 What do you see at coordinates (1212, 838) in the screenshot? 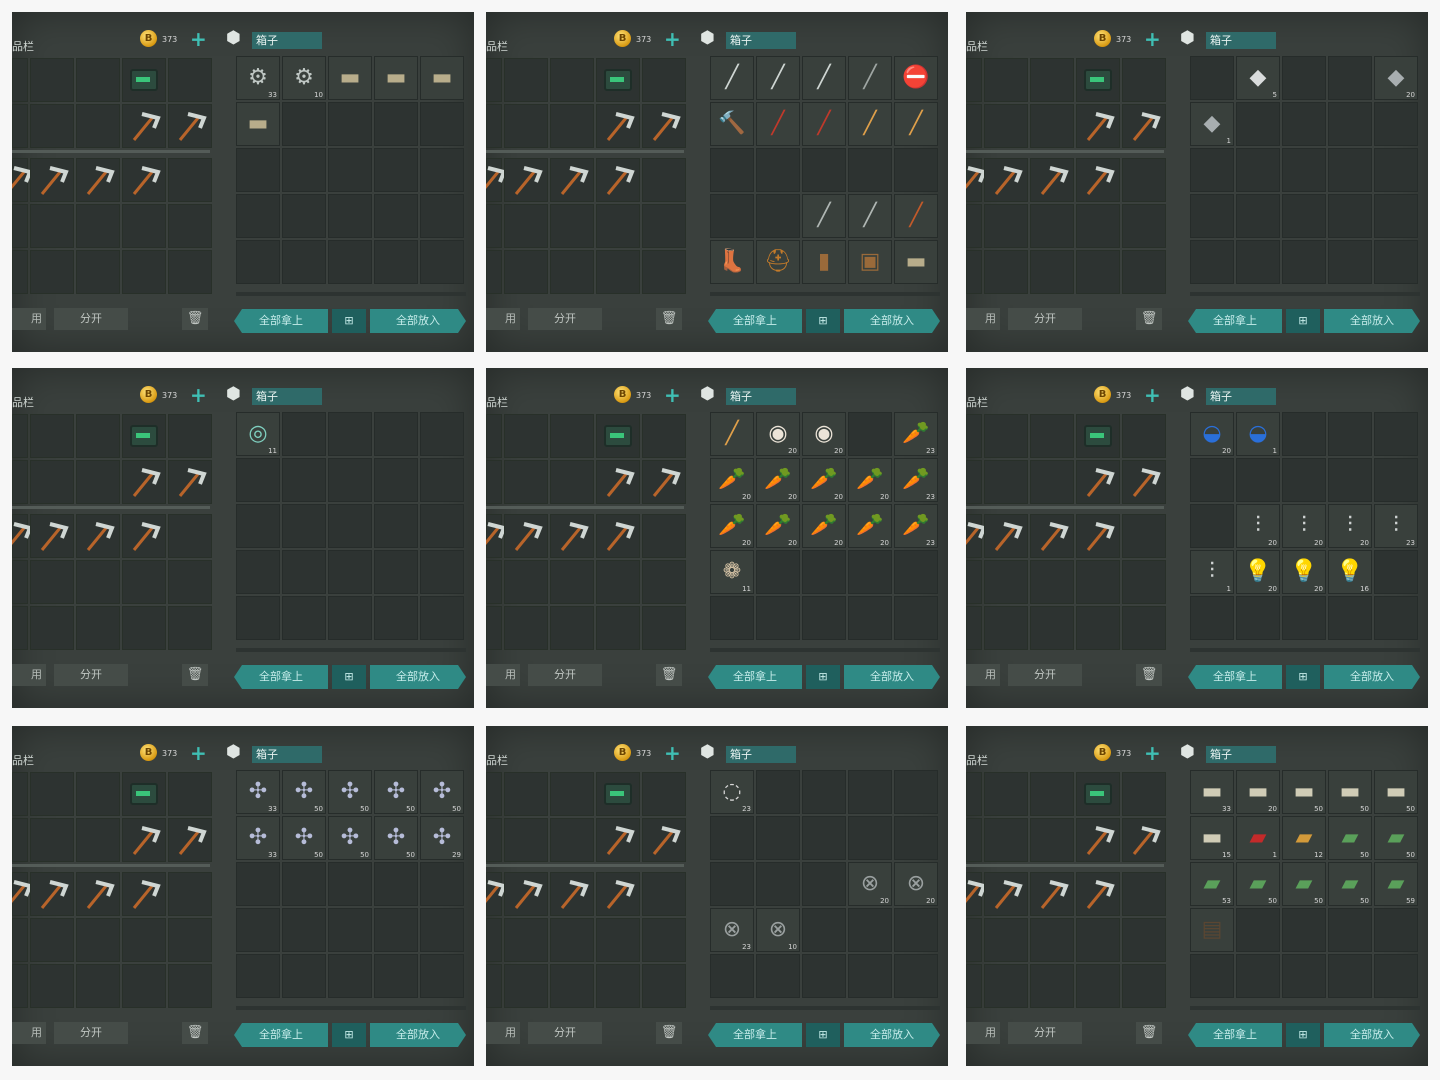
I see `box-slot: ▬ 15` at bounding box center [1212, 838].